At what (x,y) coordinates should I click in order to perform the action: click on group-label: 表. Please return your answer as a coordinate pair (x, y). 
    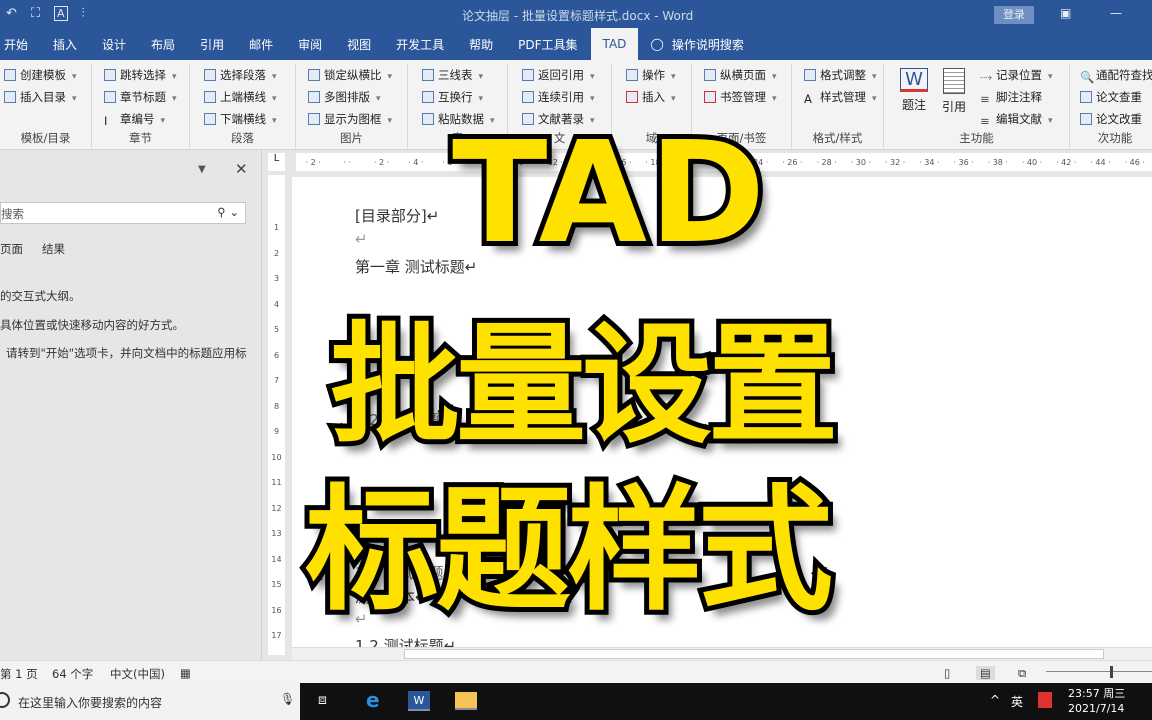
    Looking at the image, I should click on (457, 138).